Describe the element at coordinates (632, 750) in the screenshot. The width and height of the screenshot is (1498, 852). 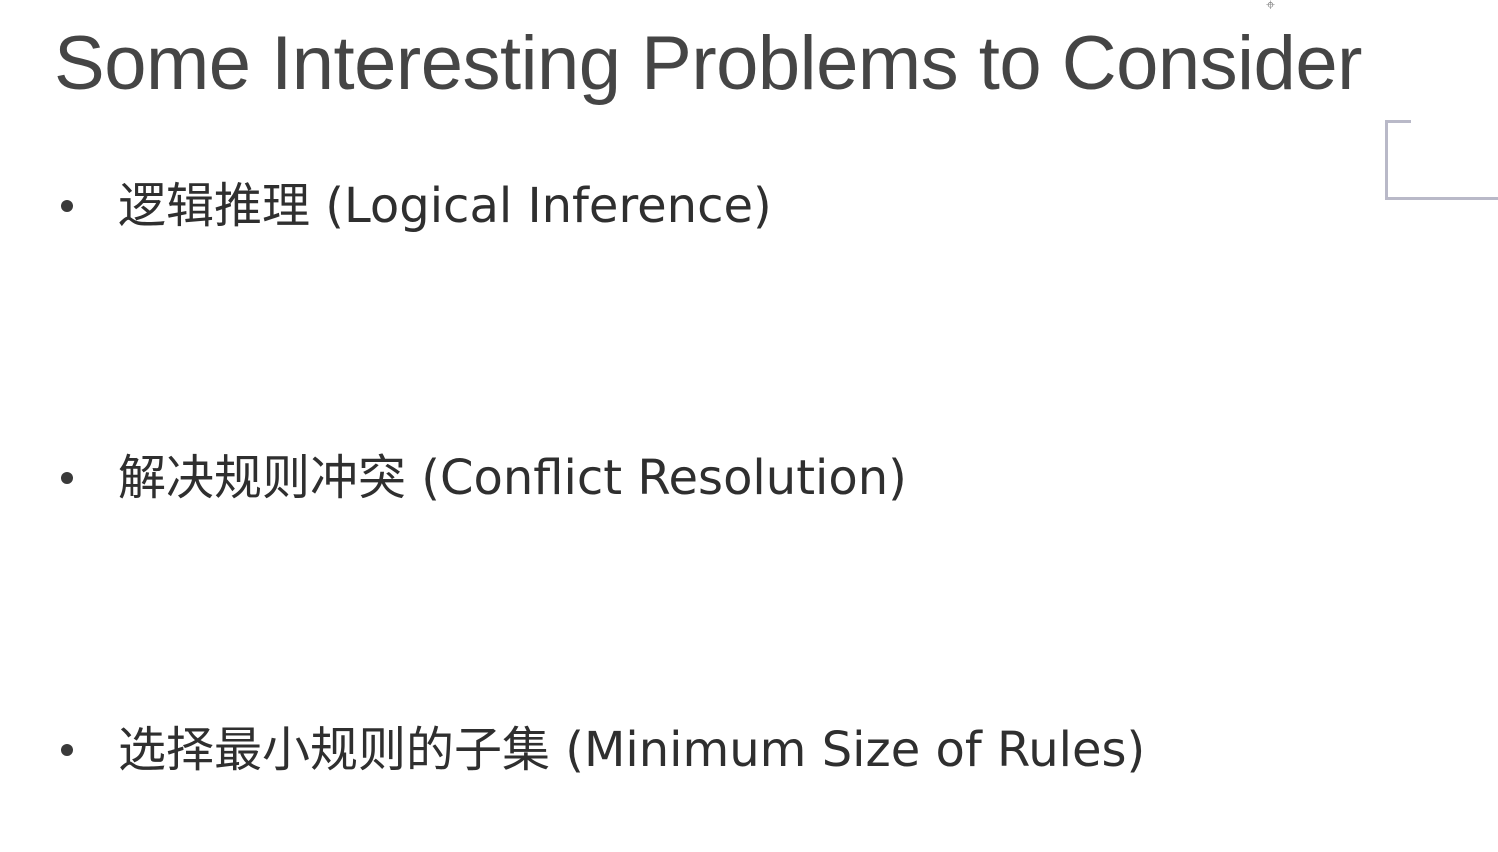
I see `bullet-text: 选择最小规则的子集 (Minimum Size of Rules)` at that location.